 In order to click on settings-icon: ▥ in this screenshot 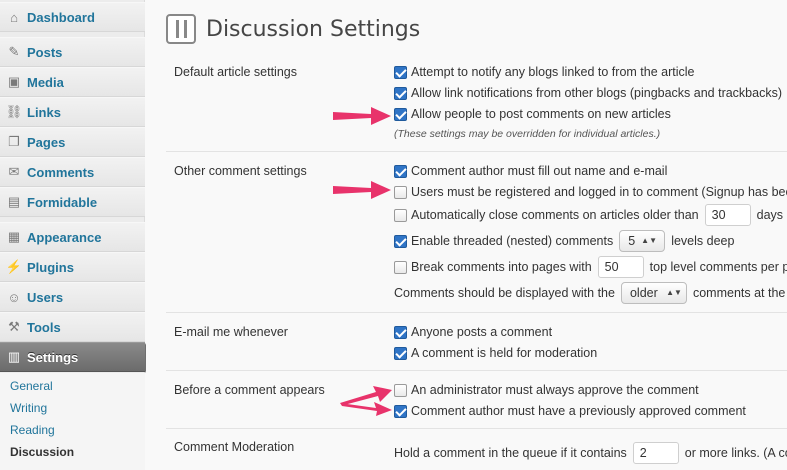, I will do `click(14, 356)`.